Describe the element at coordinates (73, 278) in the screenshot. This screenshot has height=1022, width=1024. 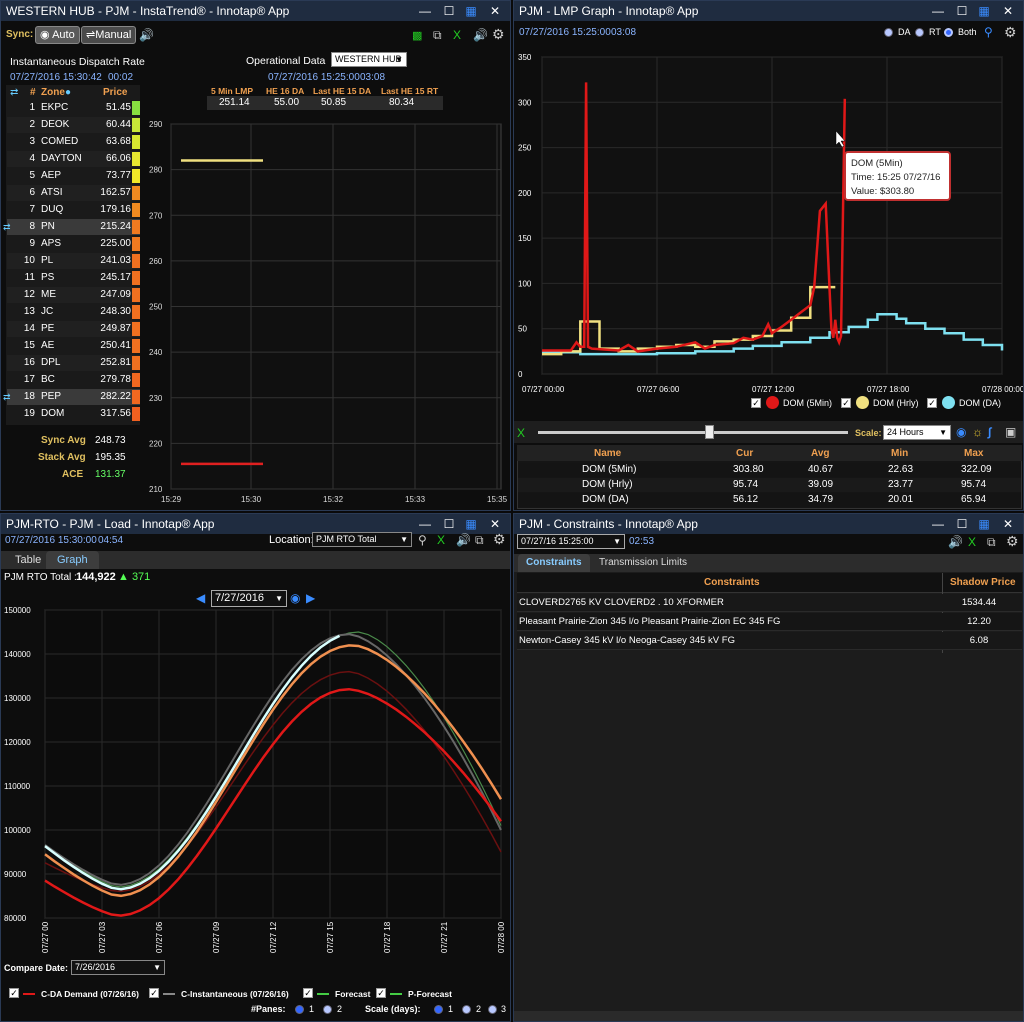
I see `zone-row: 11 PS 245.17` at that location.